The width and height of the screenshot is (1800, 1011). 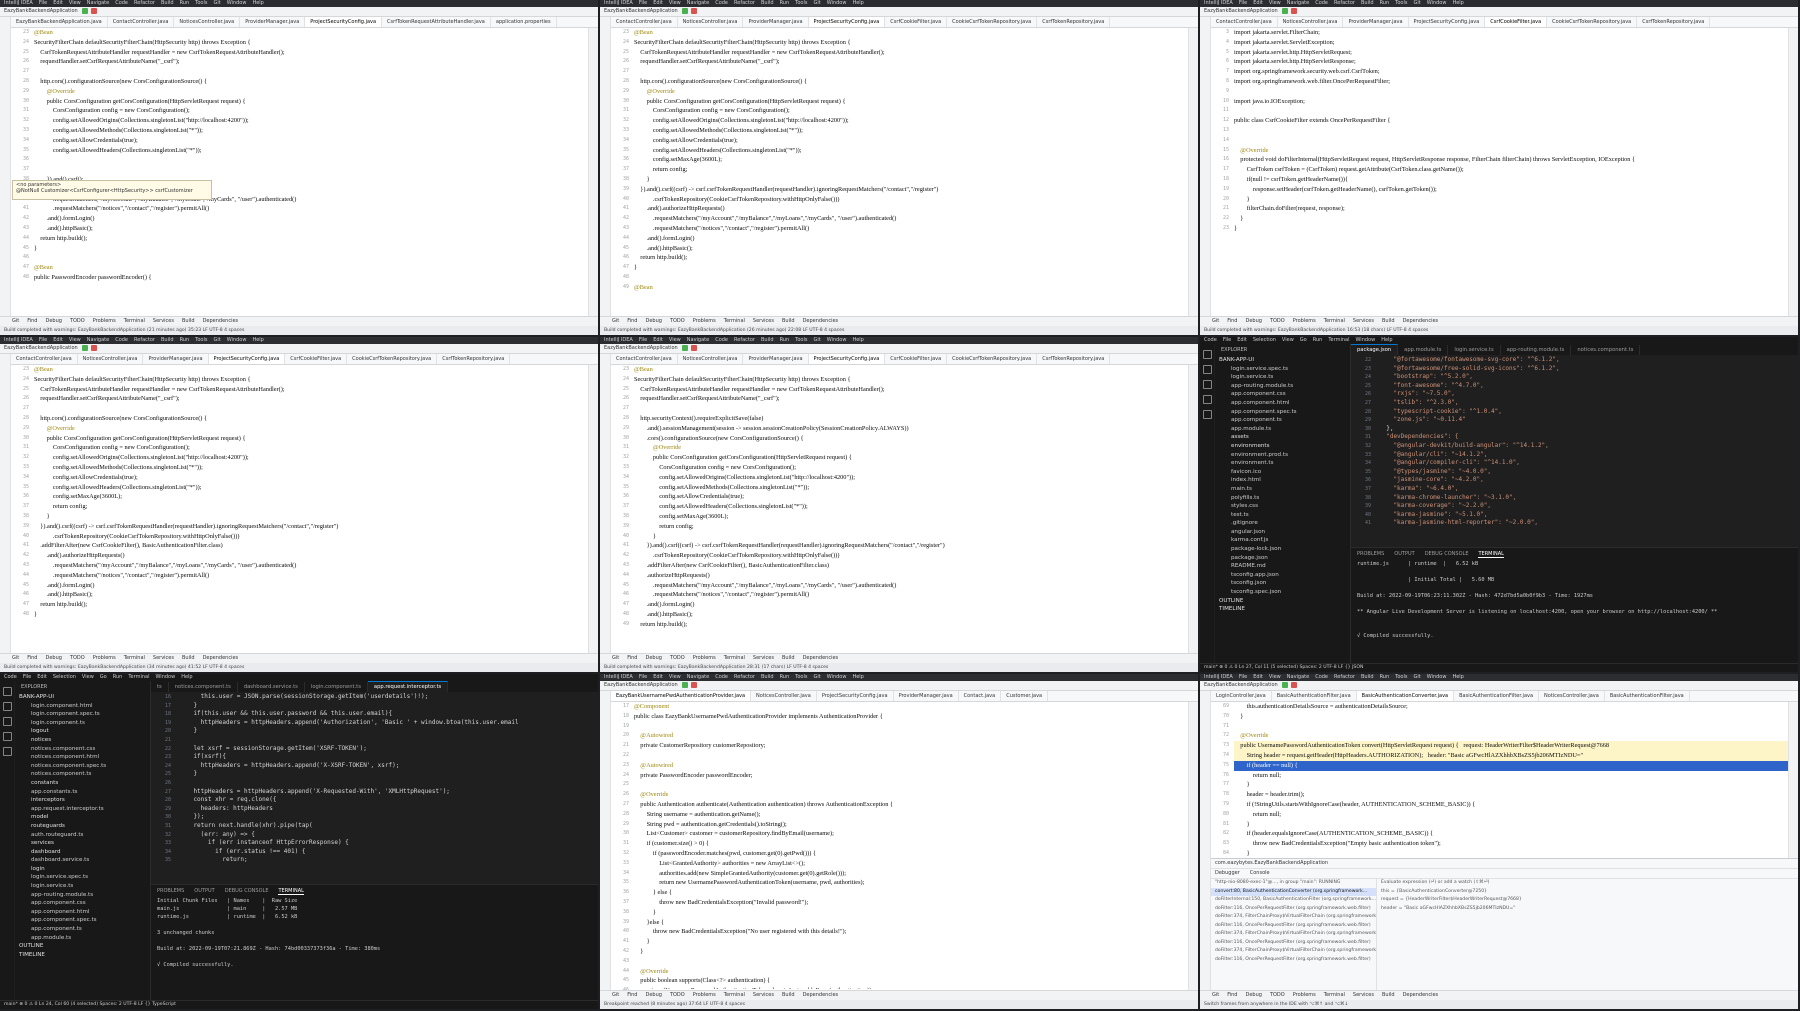 I want to click on explorer-item: tsconfig.app.json, so click(x=1282, y=575).